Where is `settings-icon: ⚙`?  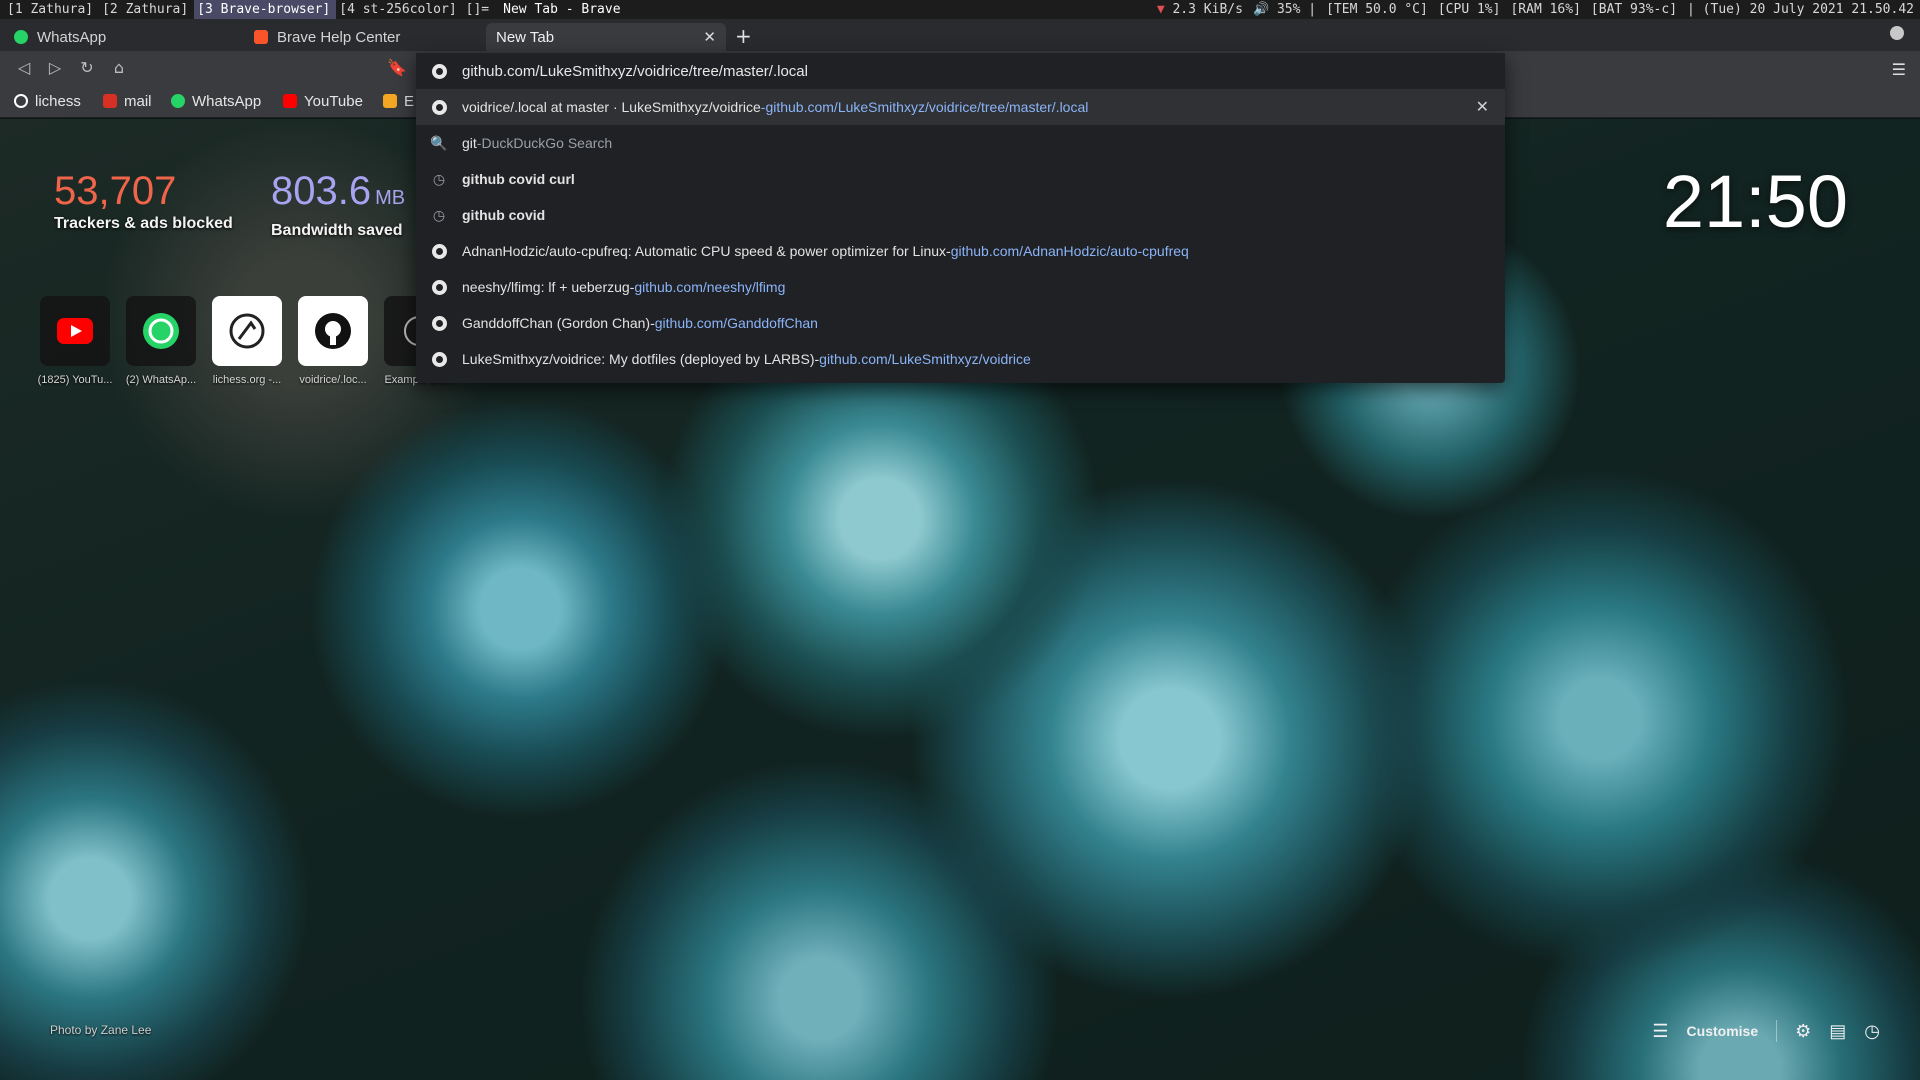 settings-icon: ⚙ is located at coordinates (1803, 1031).